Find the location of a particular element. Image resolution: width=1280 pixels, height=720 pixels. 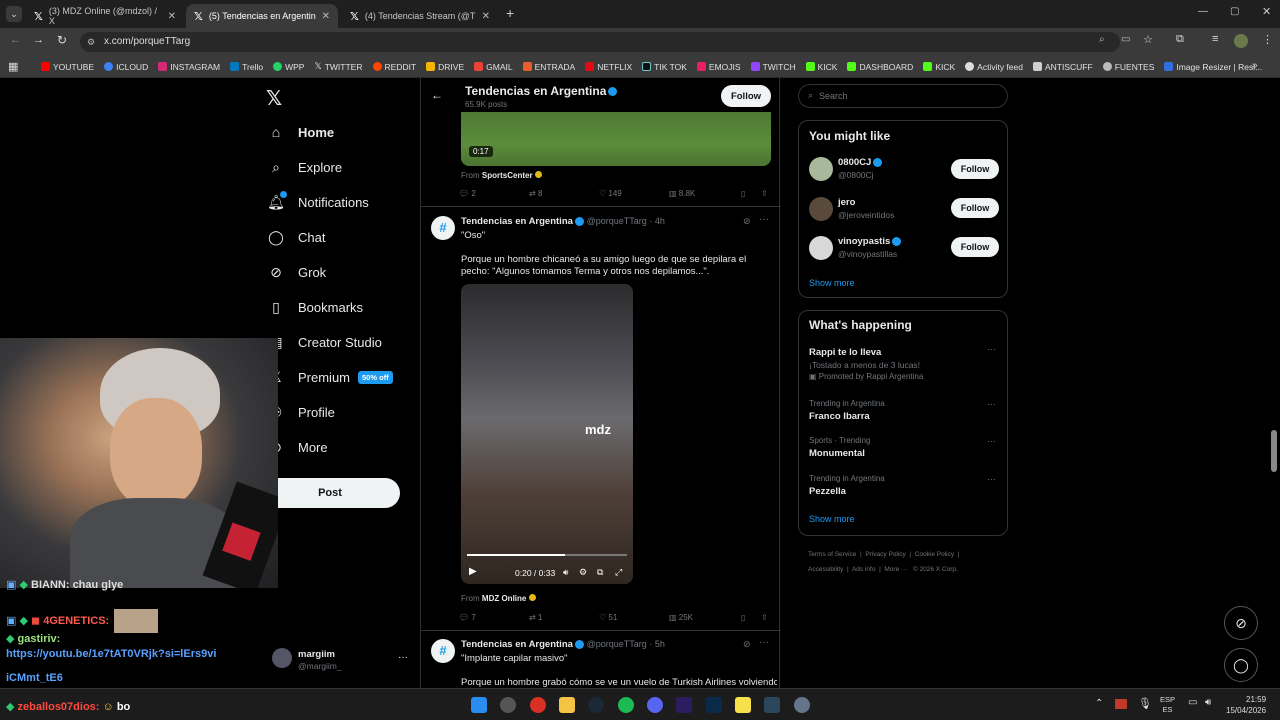

tab-tendencias: 𝕏 (5) Tendencias en Argentina (@ ✕ is located at coordinates (262, 16).